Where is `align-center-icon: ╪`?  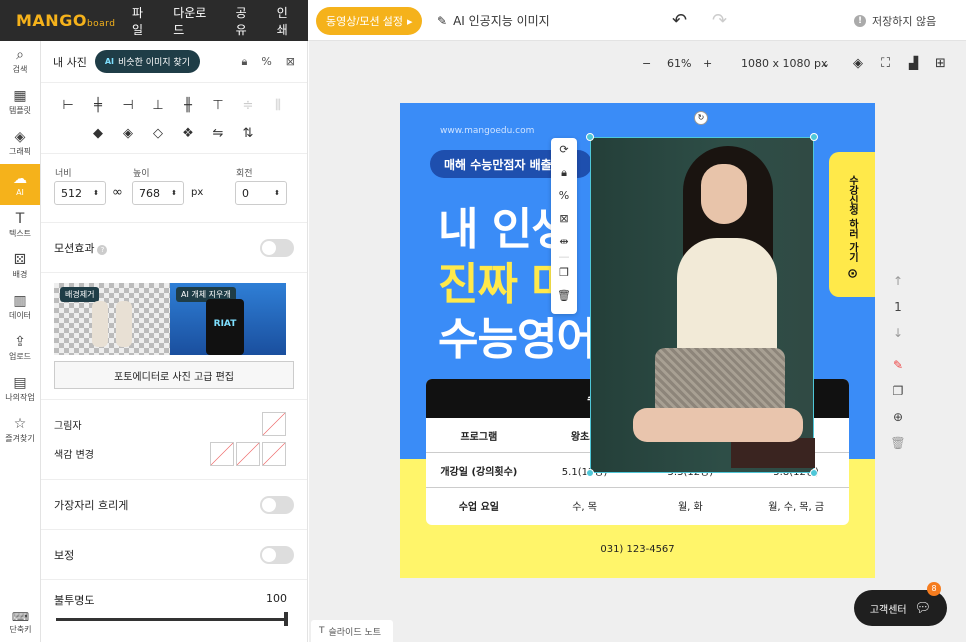 align-center-icon: ╪ is located at coordinates (98, 105).